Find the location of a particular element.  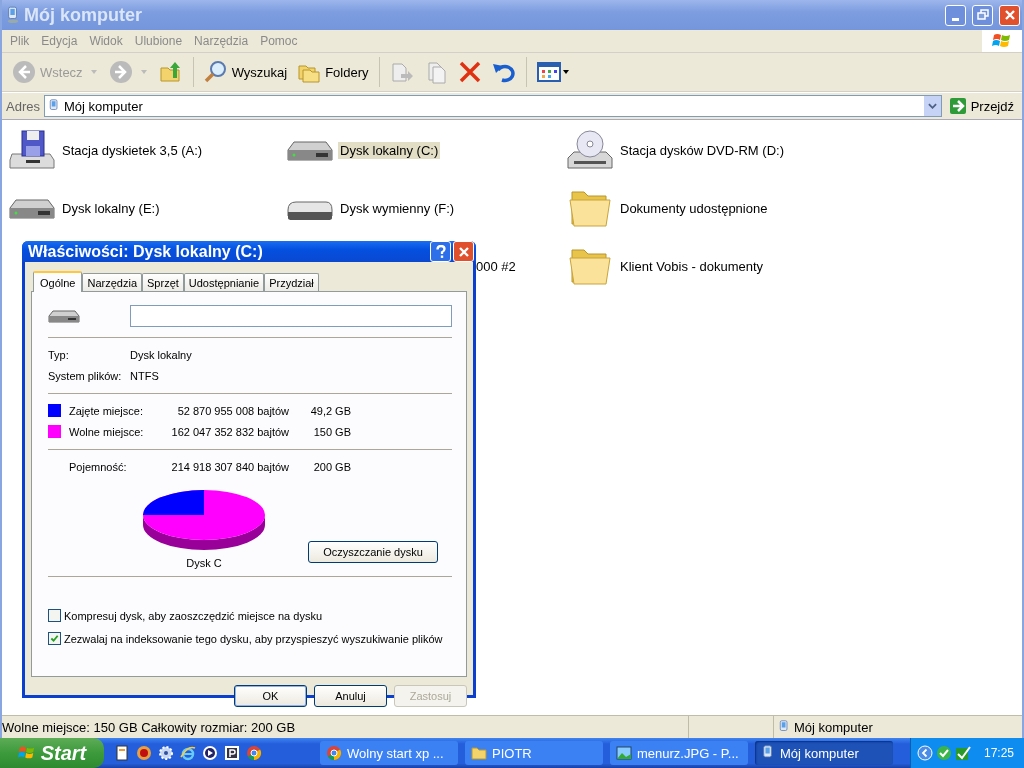

image-icon is located at coordinates (624, 753).